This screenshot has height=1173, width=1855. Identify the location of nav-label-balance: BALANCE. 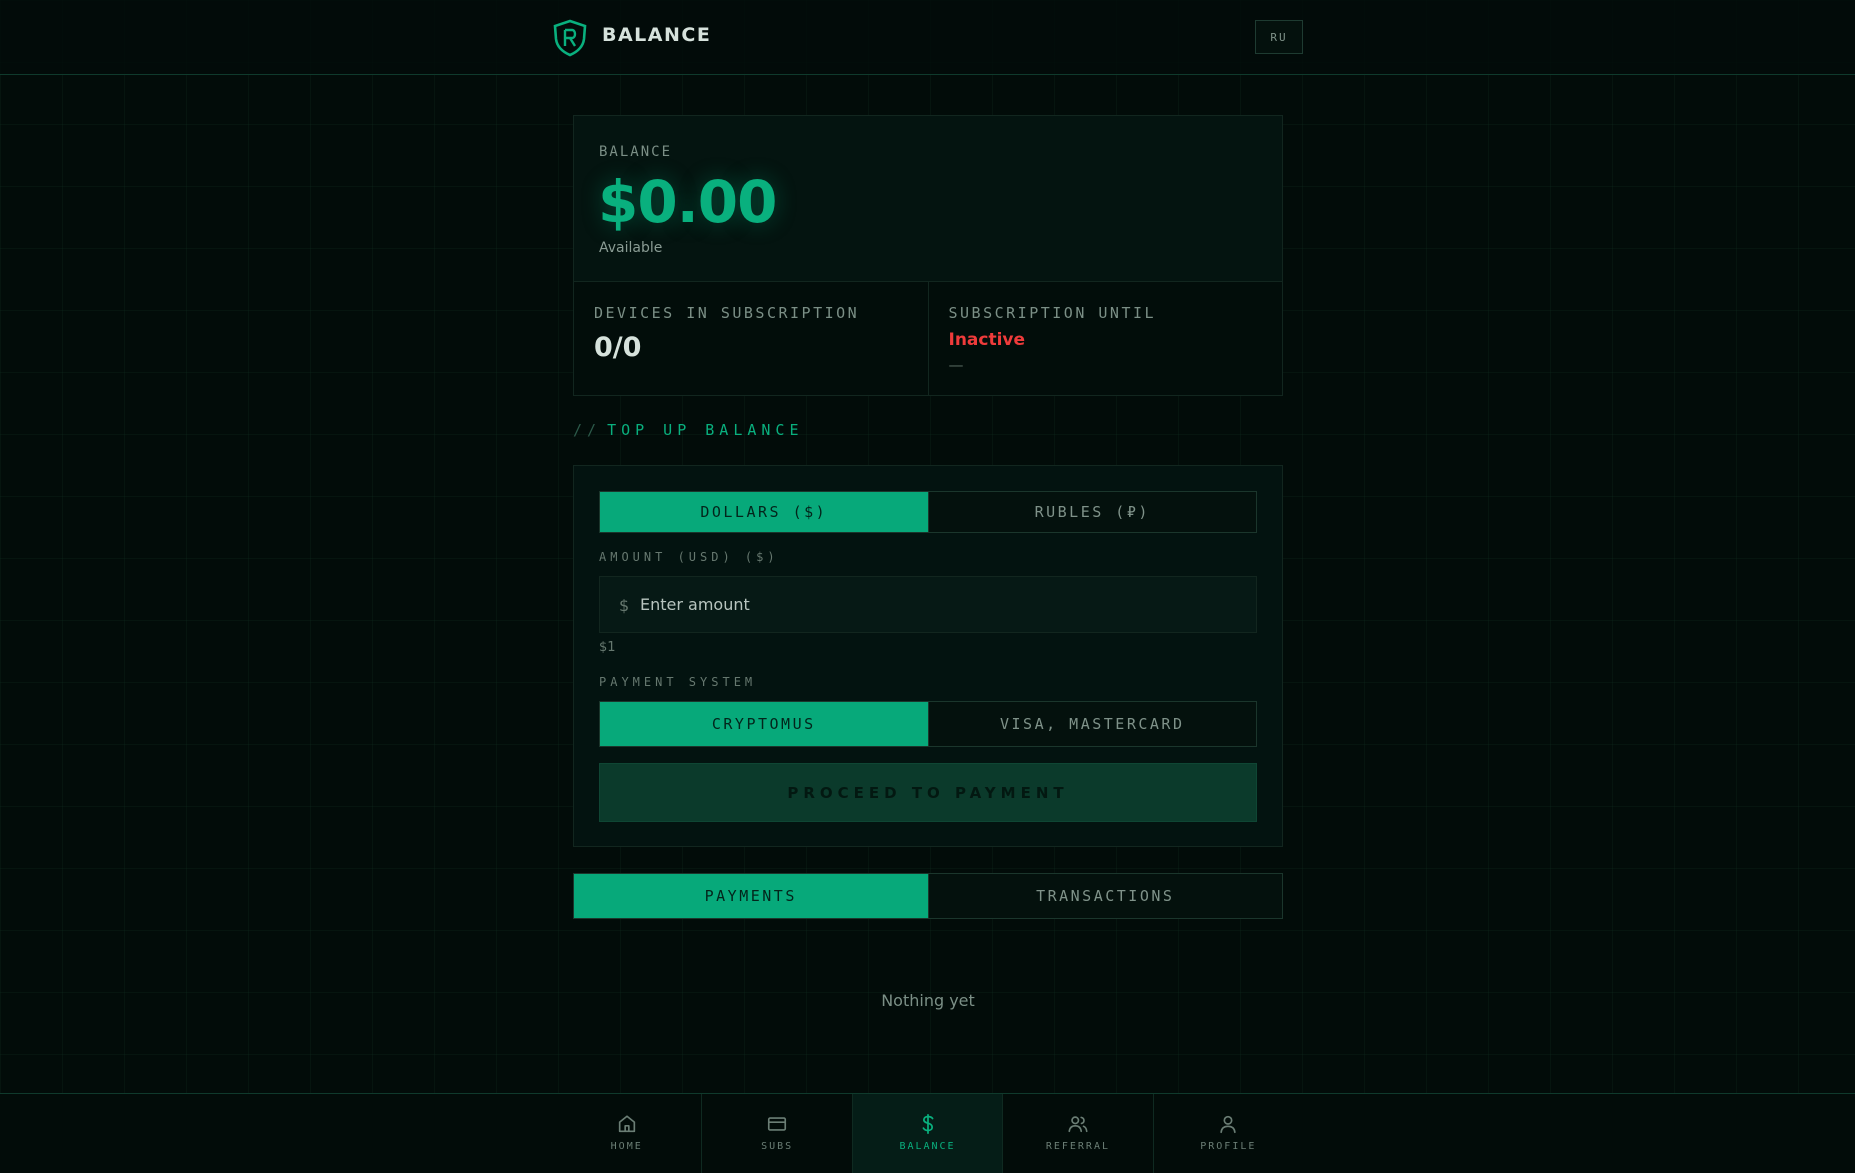
(927, 1146).